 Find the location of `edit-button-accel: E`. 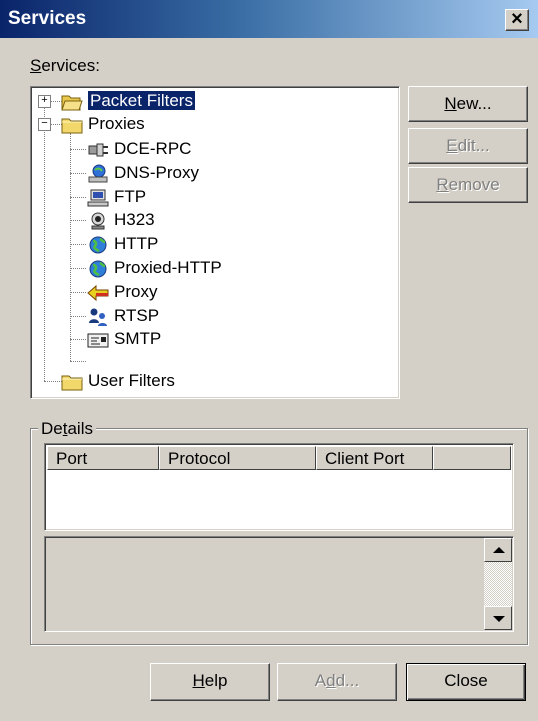

edit-button-accel: E is located at coordinates (452, 145).